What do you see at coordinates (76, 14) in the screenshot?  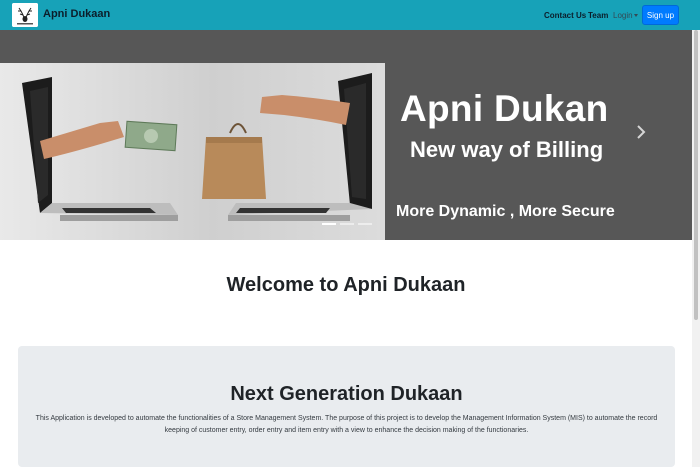 I see `brand-name: Apni Dukaan` at bounding box center [76, 14].